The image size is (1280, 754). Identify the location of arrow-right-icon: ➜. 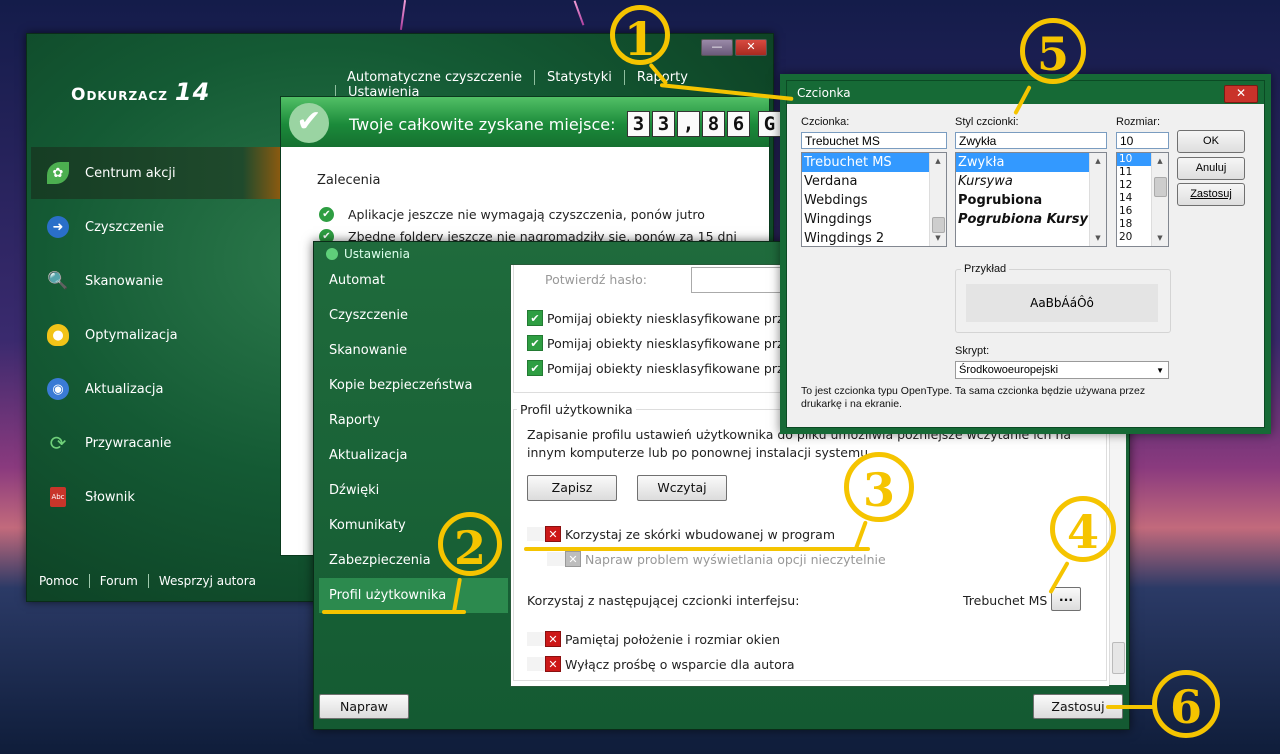
(58, 227).